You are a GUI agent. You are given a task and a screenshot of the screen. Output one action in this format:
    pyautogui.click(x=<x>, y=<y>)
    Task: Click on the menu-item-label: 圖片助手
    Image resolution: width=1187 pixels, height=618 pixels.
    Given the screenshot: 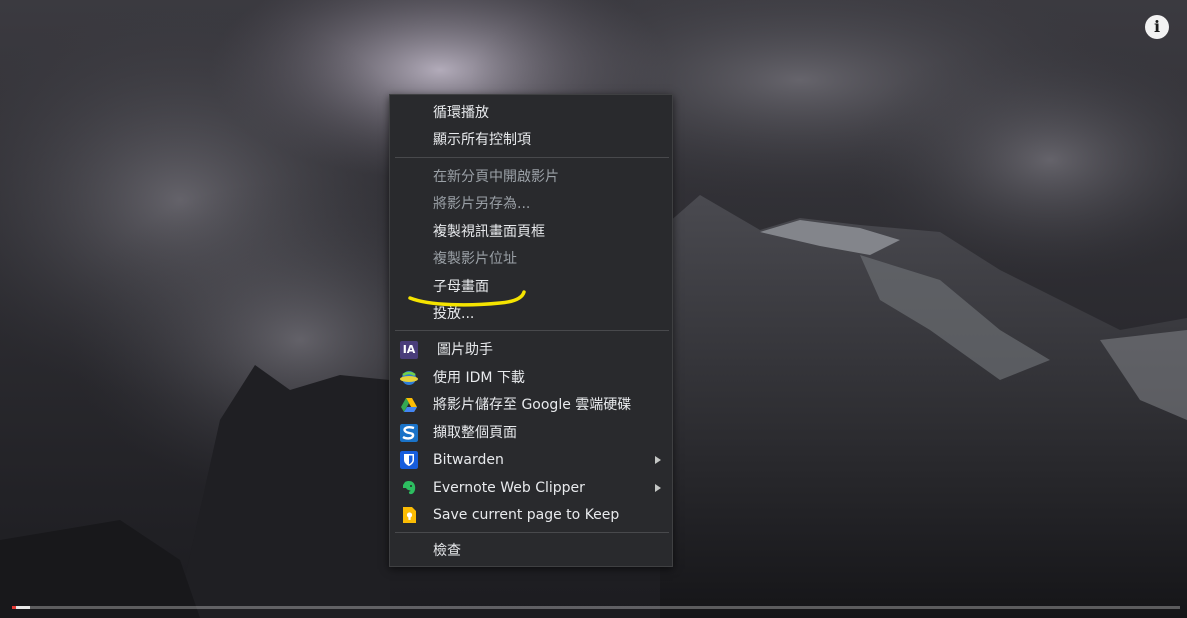 What is the action you would take?
    pyautogui.click(x=465, y=350)
    